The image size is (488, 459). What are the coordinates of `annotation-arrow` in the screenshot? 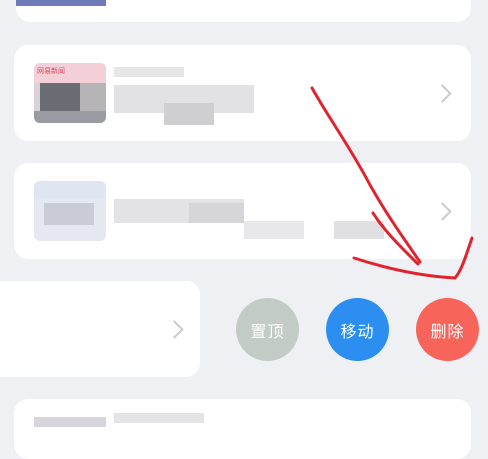 It's located at (392, 183).